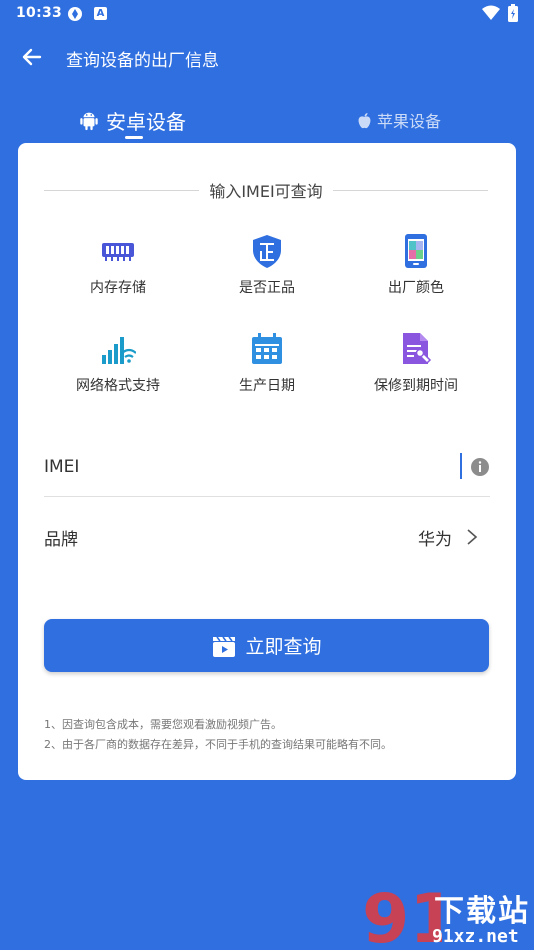  What do you see at coordinates (461, 466) in the screenshot?
I see `text-cursor` at bounding box center [461, 466].